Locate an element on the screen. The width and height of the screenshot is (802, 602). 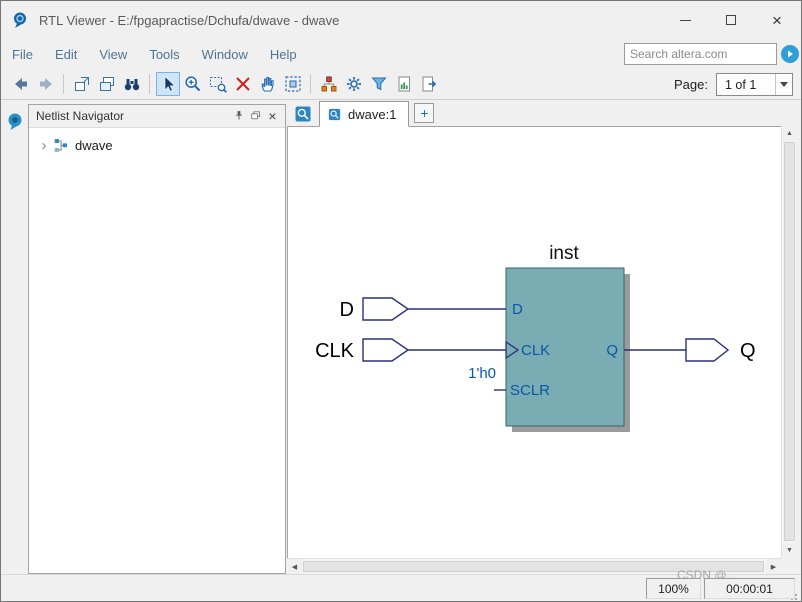
minimize-icon is located at coordinates (685, 20).